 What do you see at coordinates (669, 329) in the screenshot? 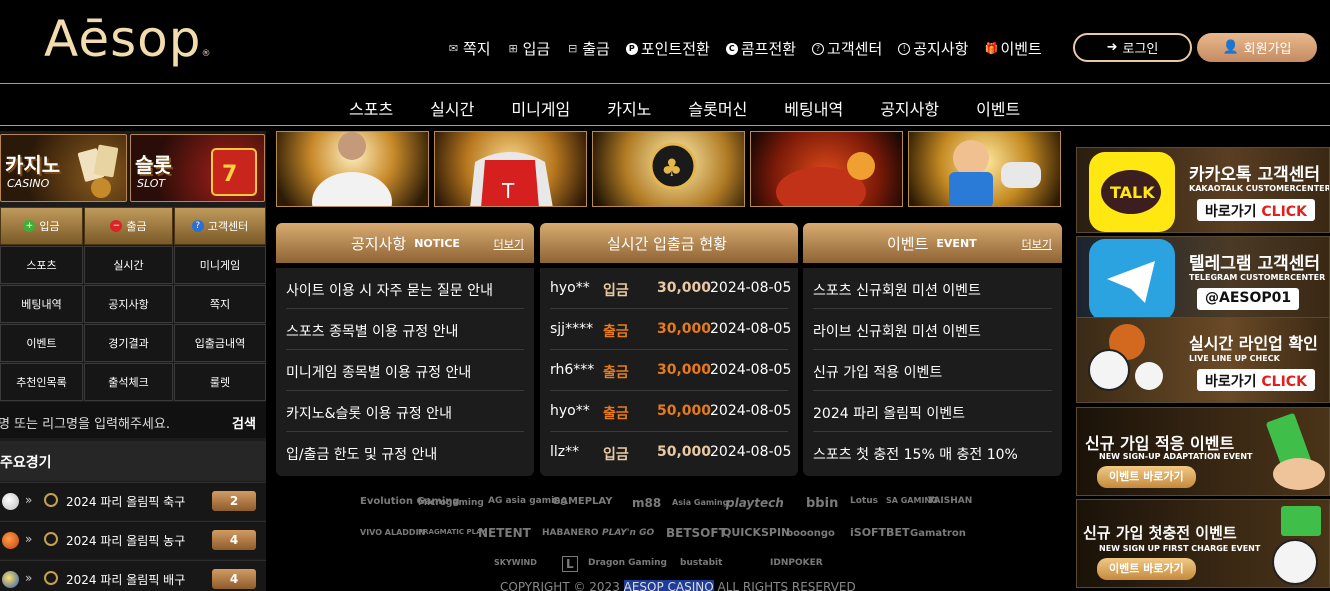
I see `transaction-row: sjj**** 출금 30,000 2024-08-05` at bounding box center [669, 329].